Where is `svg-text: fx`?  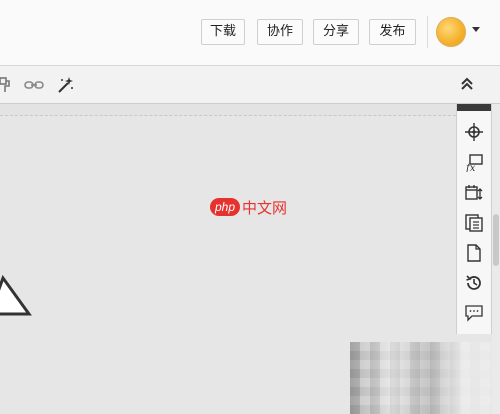
svg-text: fx is located at coordinates (470, 167).